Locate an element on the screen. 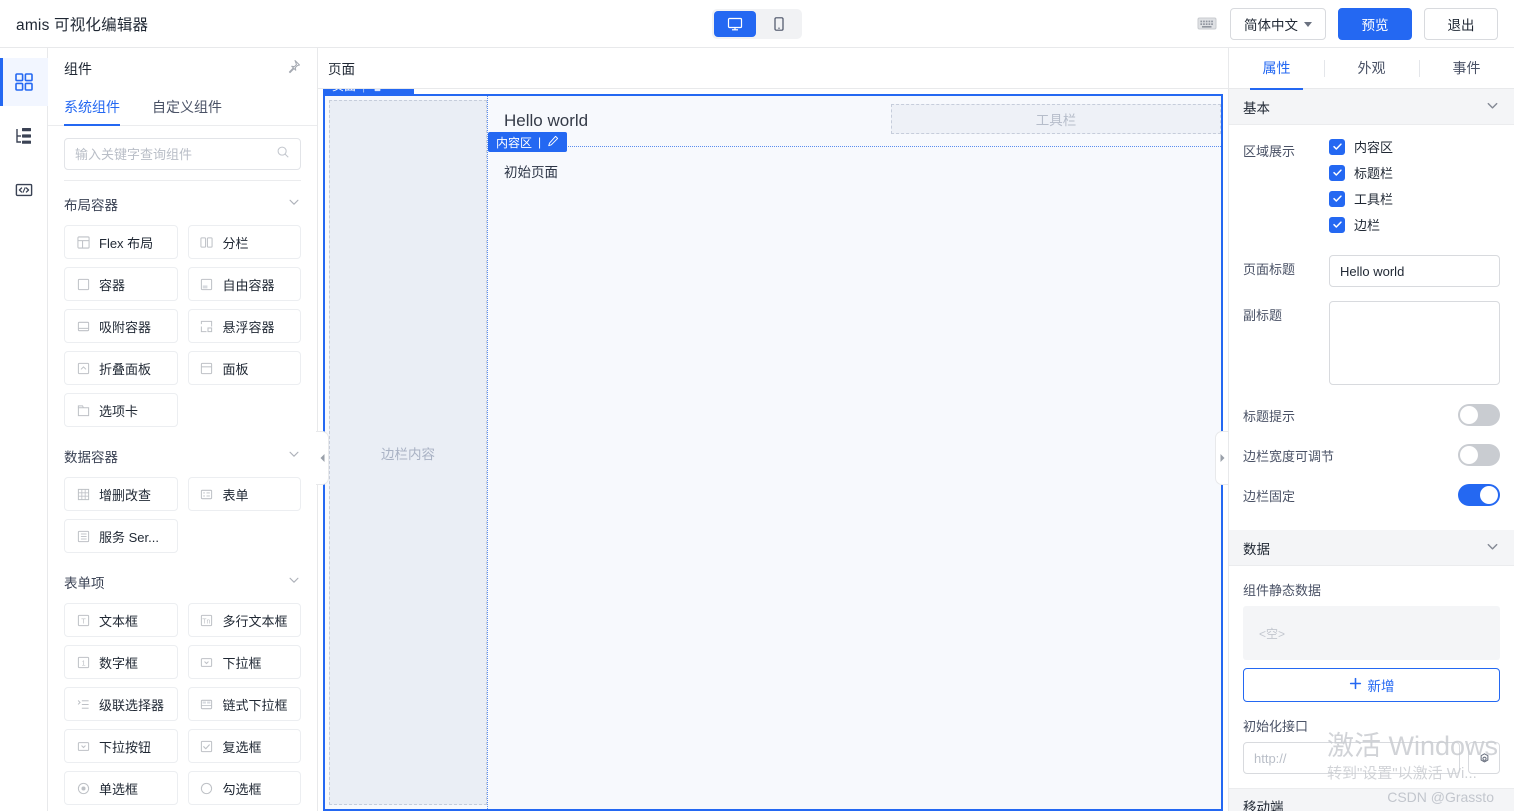  component-item: 复选框 is located at coordinates (244, 746).